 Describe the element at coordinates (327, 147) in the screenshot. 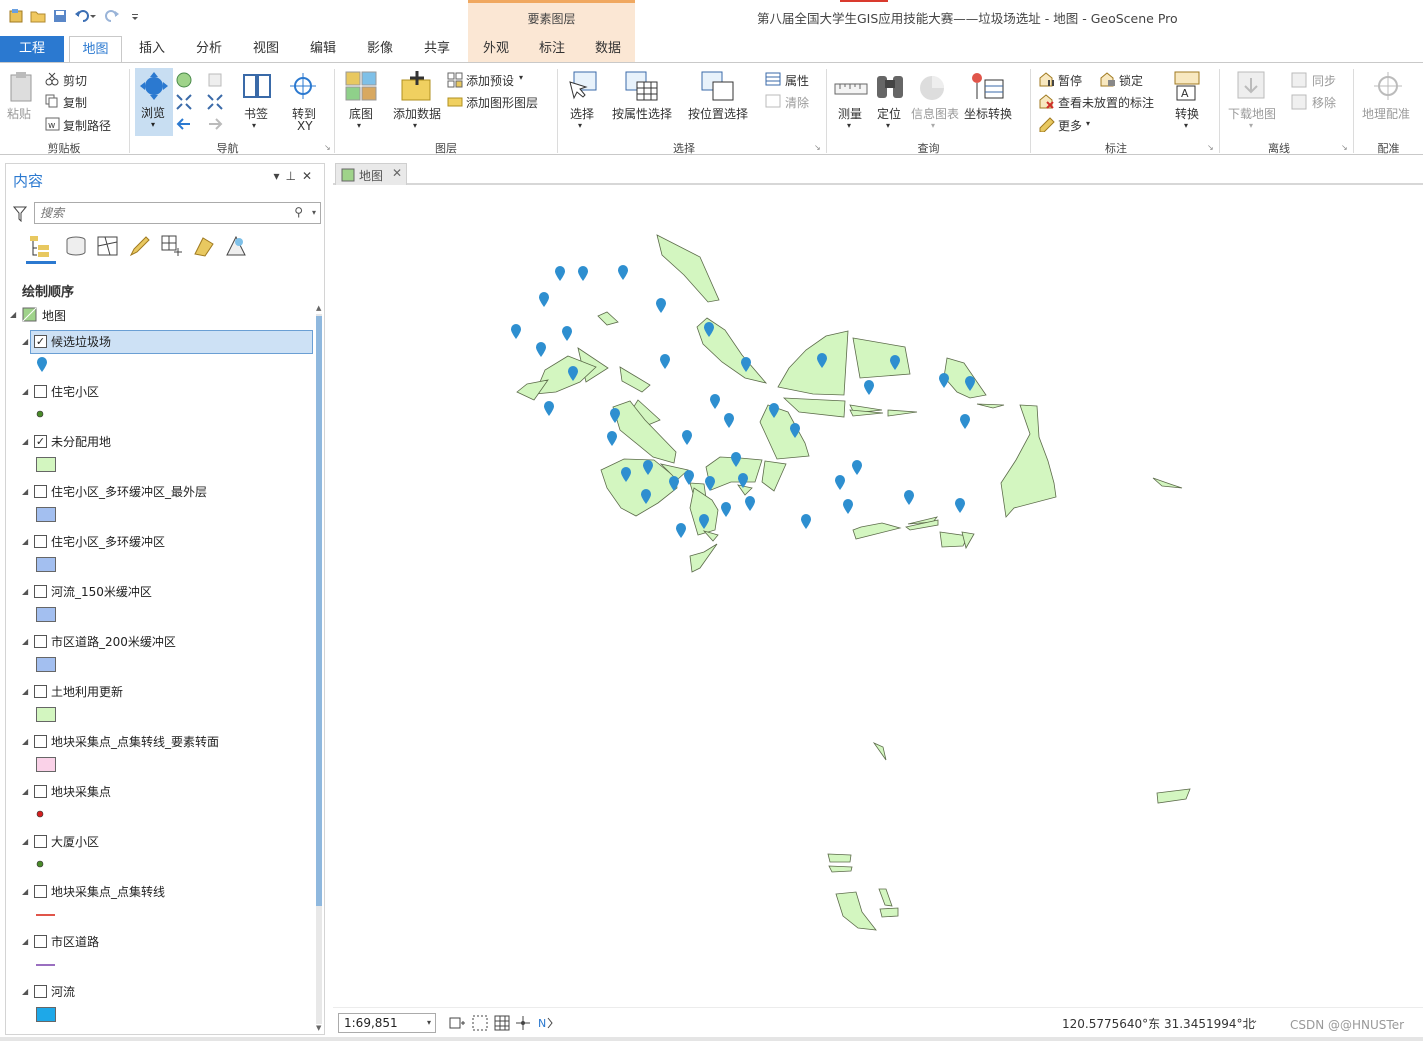

I see `navigate-launcher-icon: ↘` at that location.